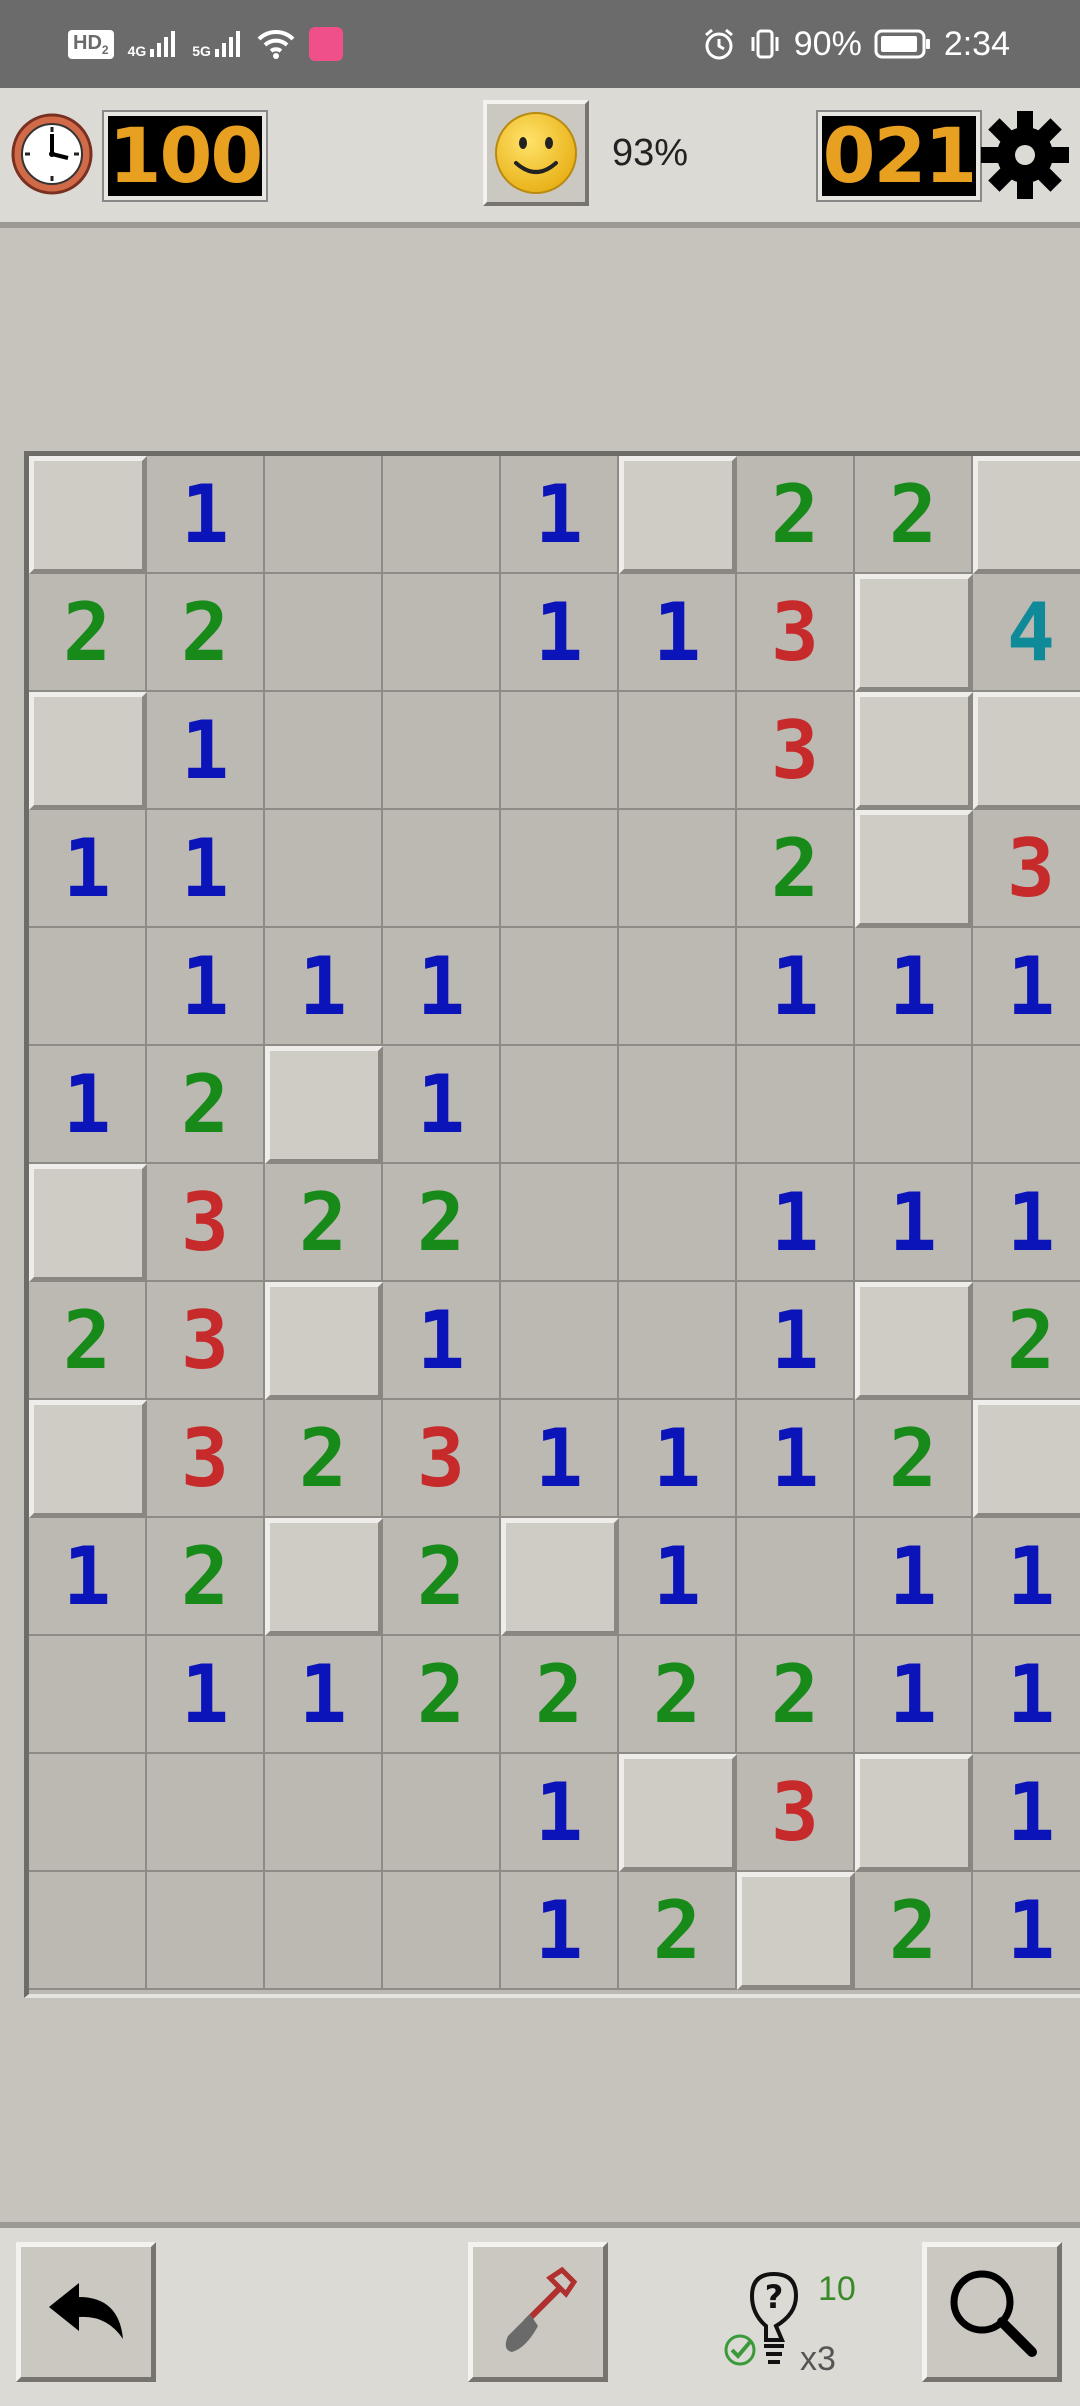 The image size is (1080, 2406). What do you see at coordinates (992, 2312) in the screenshot?
I see `zoom-button` at bounding box center [992, 2312].